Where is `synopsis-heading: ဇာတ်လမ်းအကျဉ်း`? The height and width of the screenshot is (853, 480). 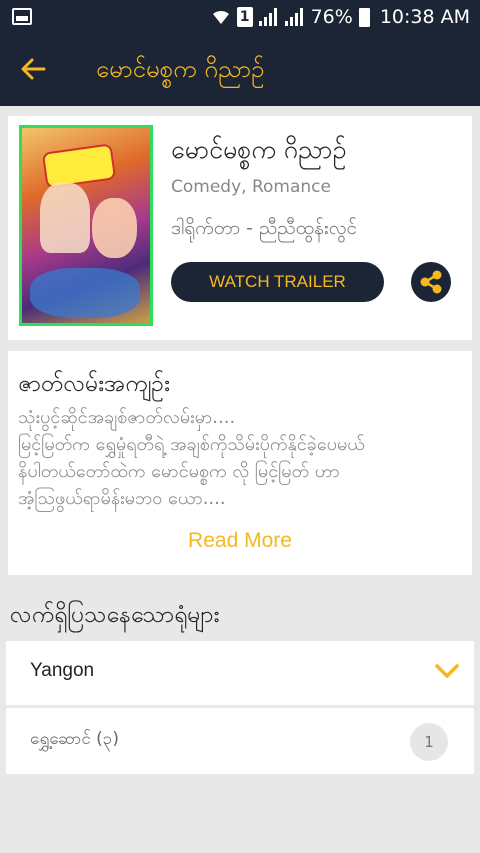
synopsis-heading: ဇာတ်လမ်းအကျဉ်း is located at coordinates (94, 384).